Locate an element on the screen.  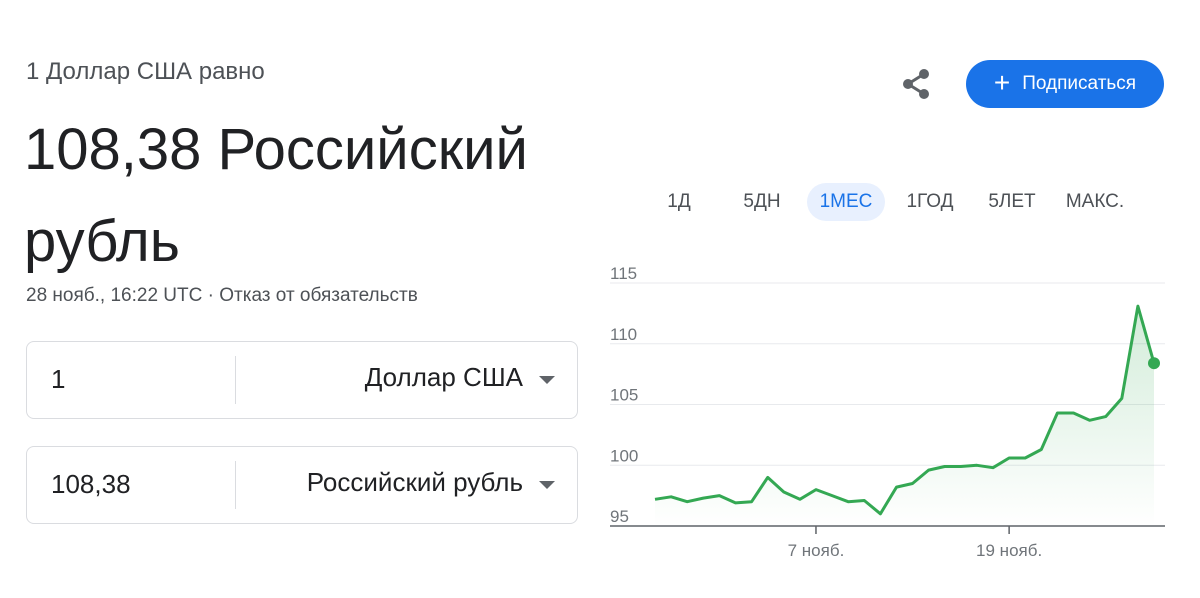
tab-max: МАКС. is located at coordinates (1095, 202).